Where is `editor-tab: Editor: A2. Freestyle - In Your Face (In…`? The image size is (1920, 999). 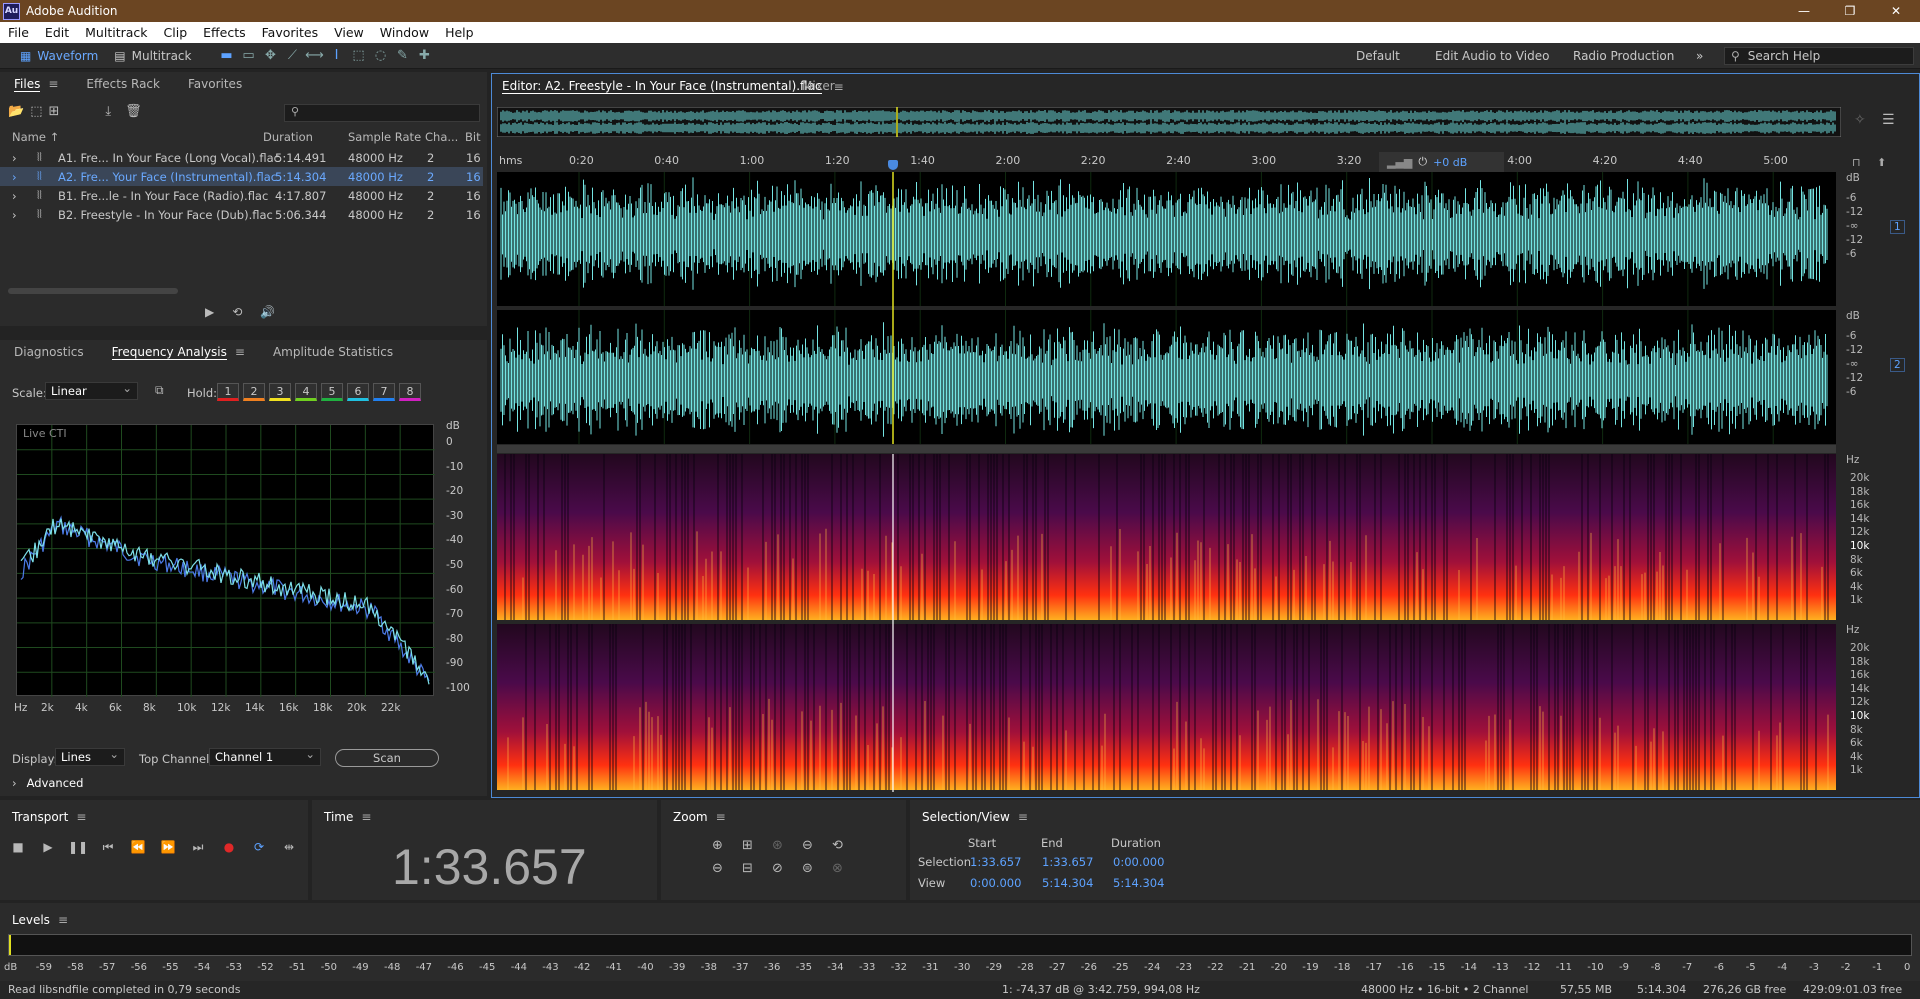 editor-tab: Editor: A2. Freestyle - In Your Face (In… is located at coordinates (673, 86).